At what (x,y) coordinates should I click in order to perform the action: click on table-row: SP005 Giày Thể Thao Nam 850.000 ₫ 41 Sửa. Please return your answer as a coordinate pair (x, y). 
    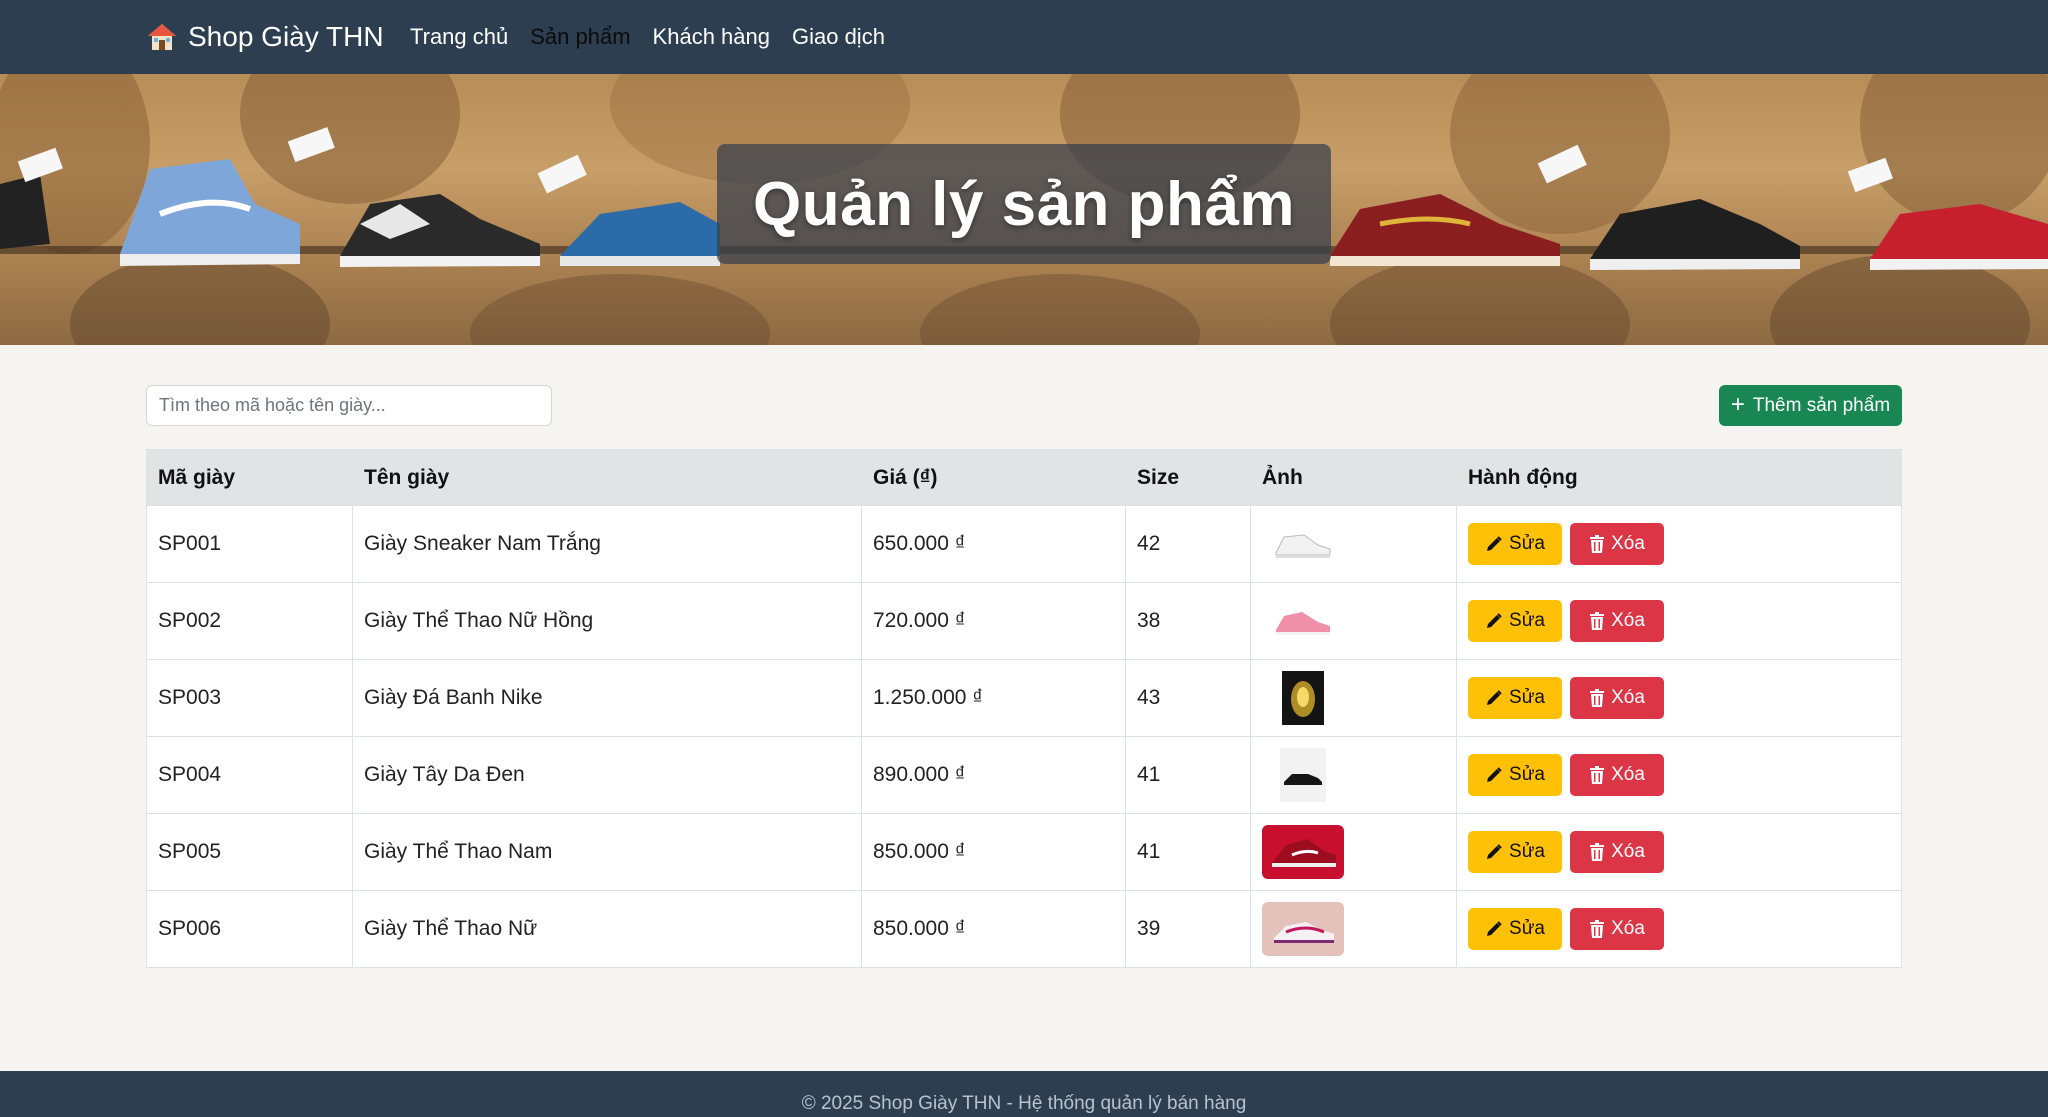
    Looking at the image, I should click on (1024, 852).